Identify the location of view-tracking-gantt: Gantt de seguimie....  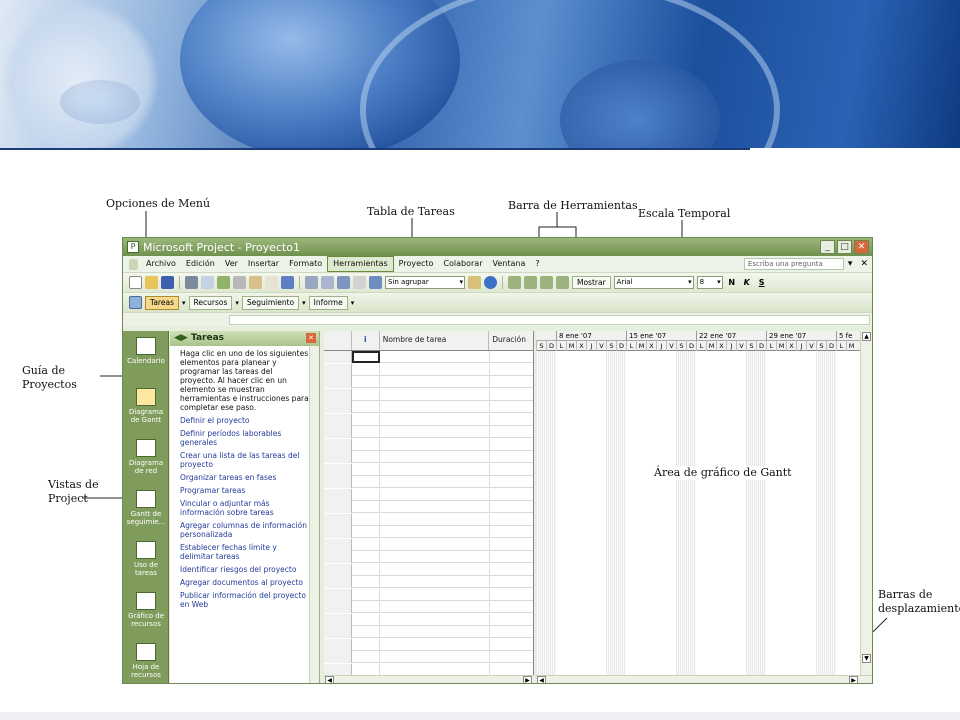
(146, 508).